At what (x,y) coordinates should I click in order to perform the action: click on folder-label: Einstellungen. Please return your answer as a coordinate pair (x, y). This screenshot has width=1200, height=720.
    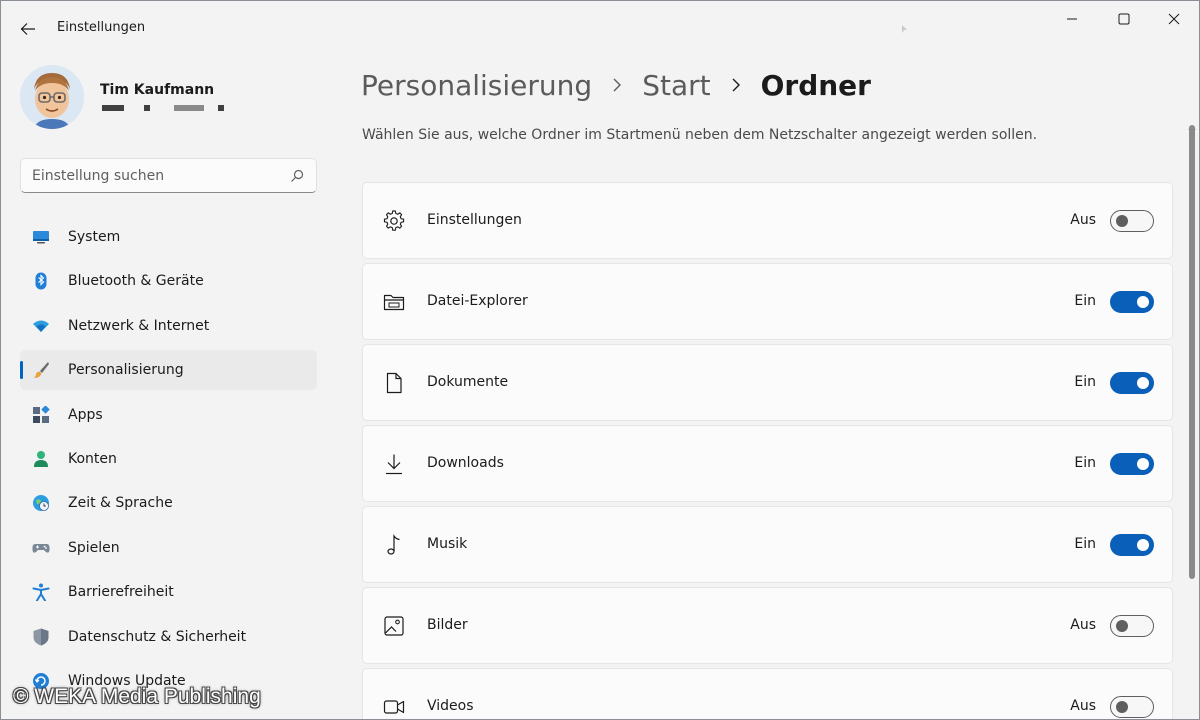
    Looking at the image, I should click on (474, 220).